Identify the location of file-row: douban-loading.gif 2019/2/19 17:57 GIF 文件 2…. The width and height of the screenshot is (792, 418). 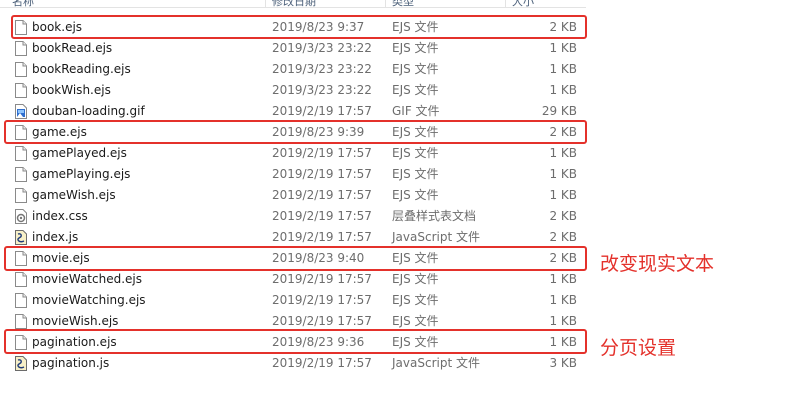
(293, 111).